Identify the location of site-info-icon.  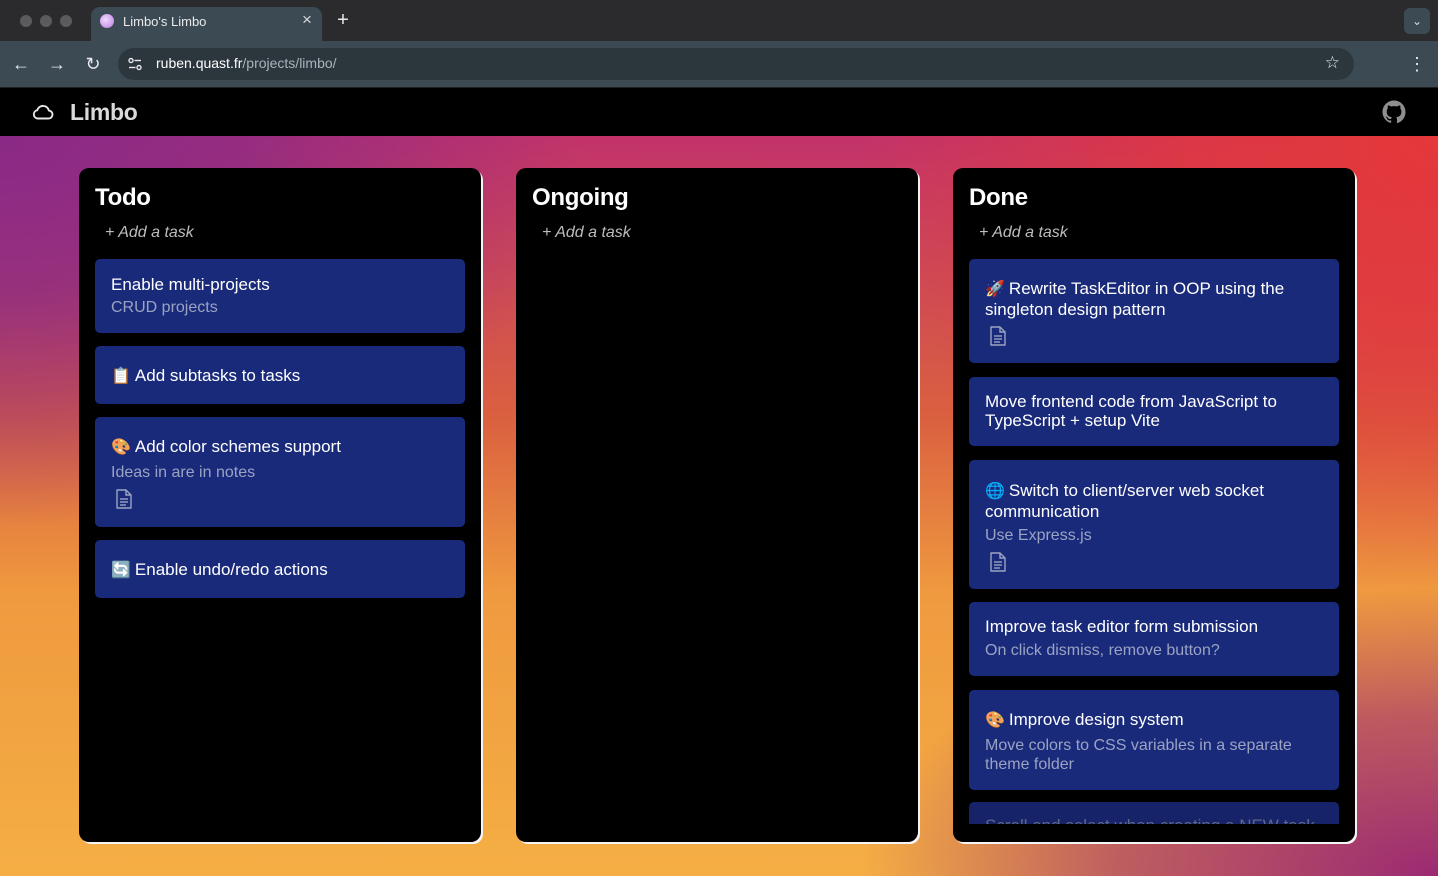
(135, 64).